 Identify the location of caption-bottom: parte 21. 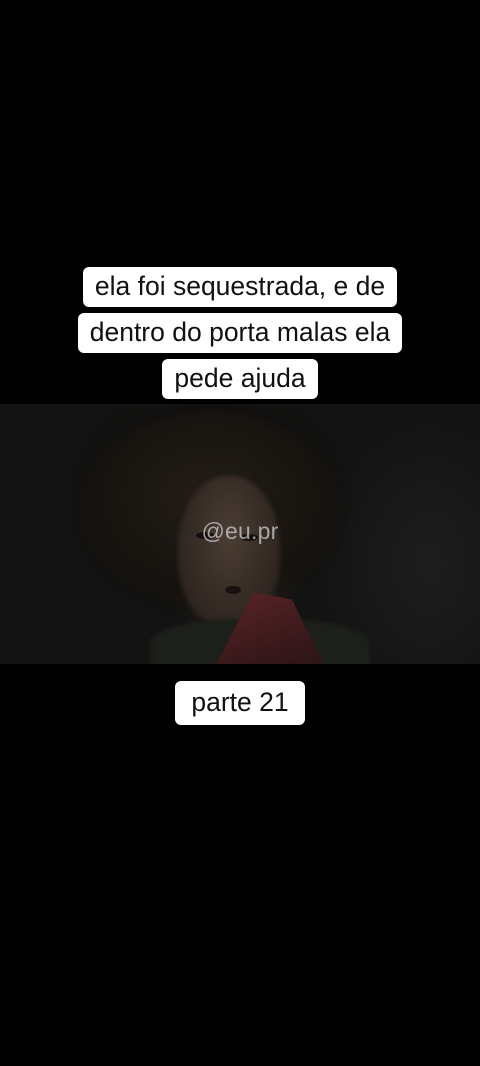
(240, 702).